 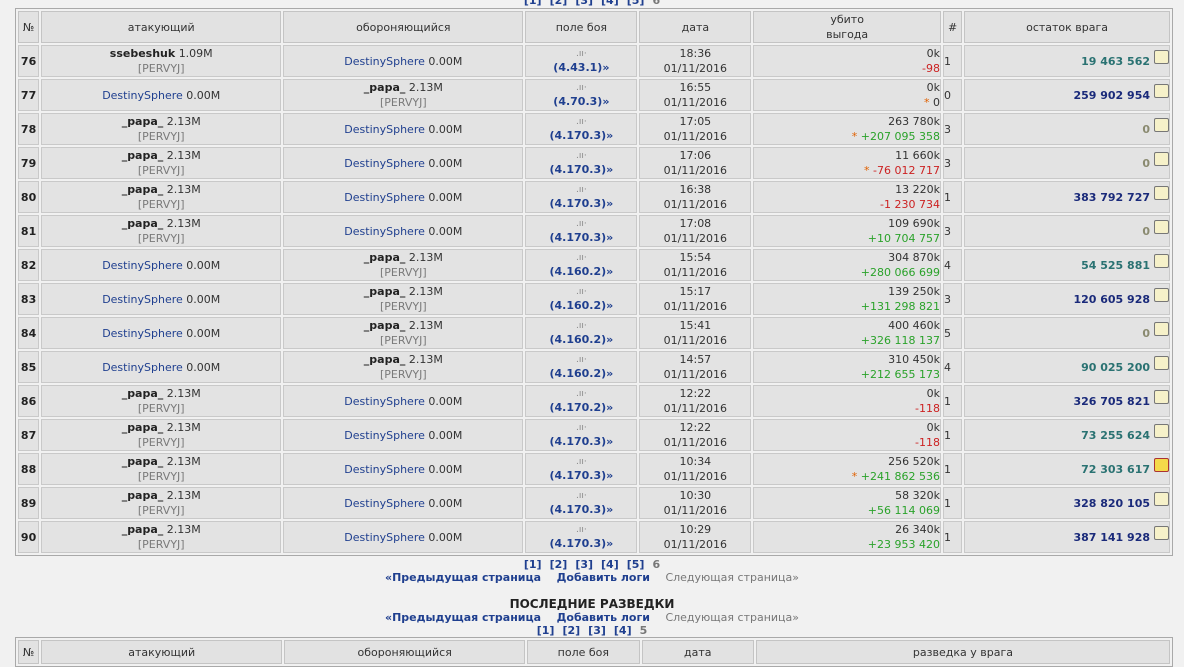 I want to click on prev-page-link: «Предыдущая страница, so click(x=463, y=577).